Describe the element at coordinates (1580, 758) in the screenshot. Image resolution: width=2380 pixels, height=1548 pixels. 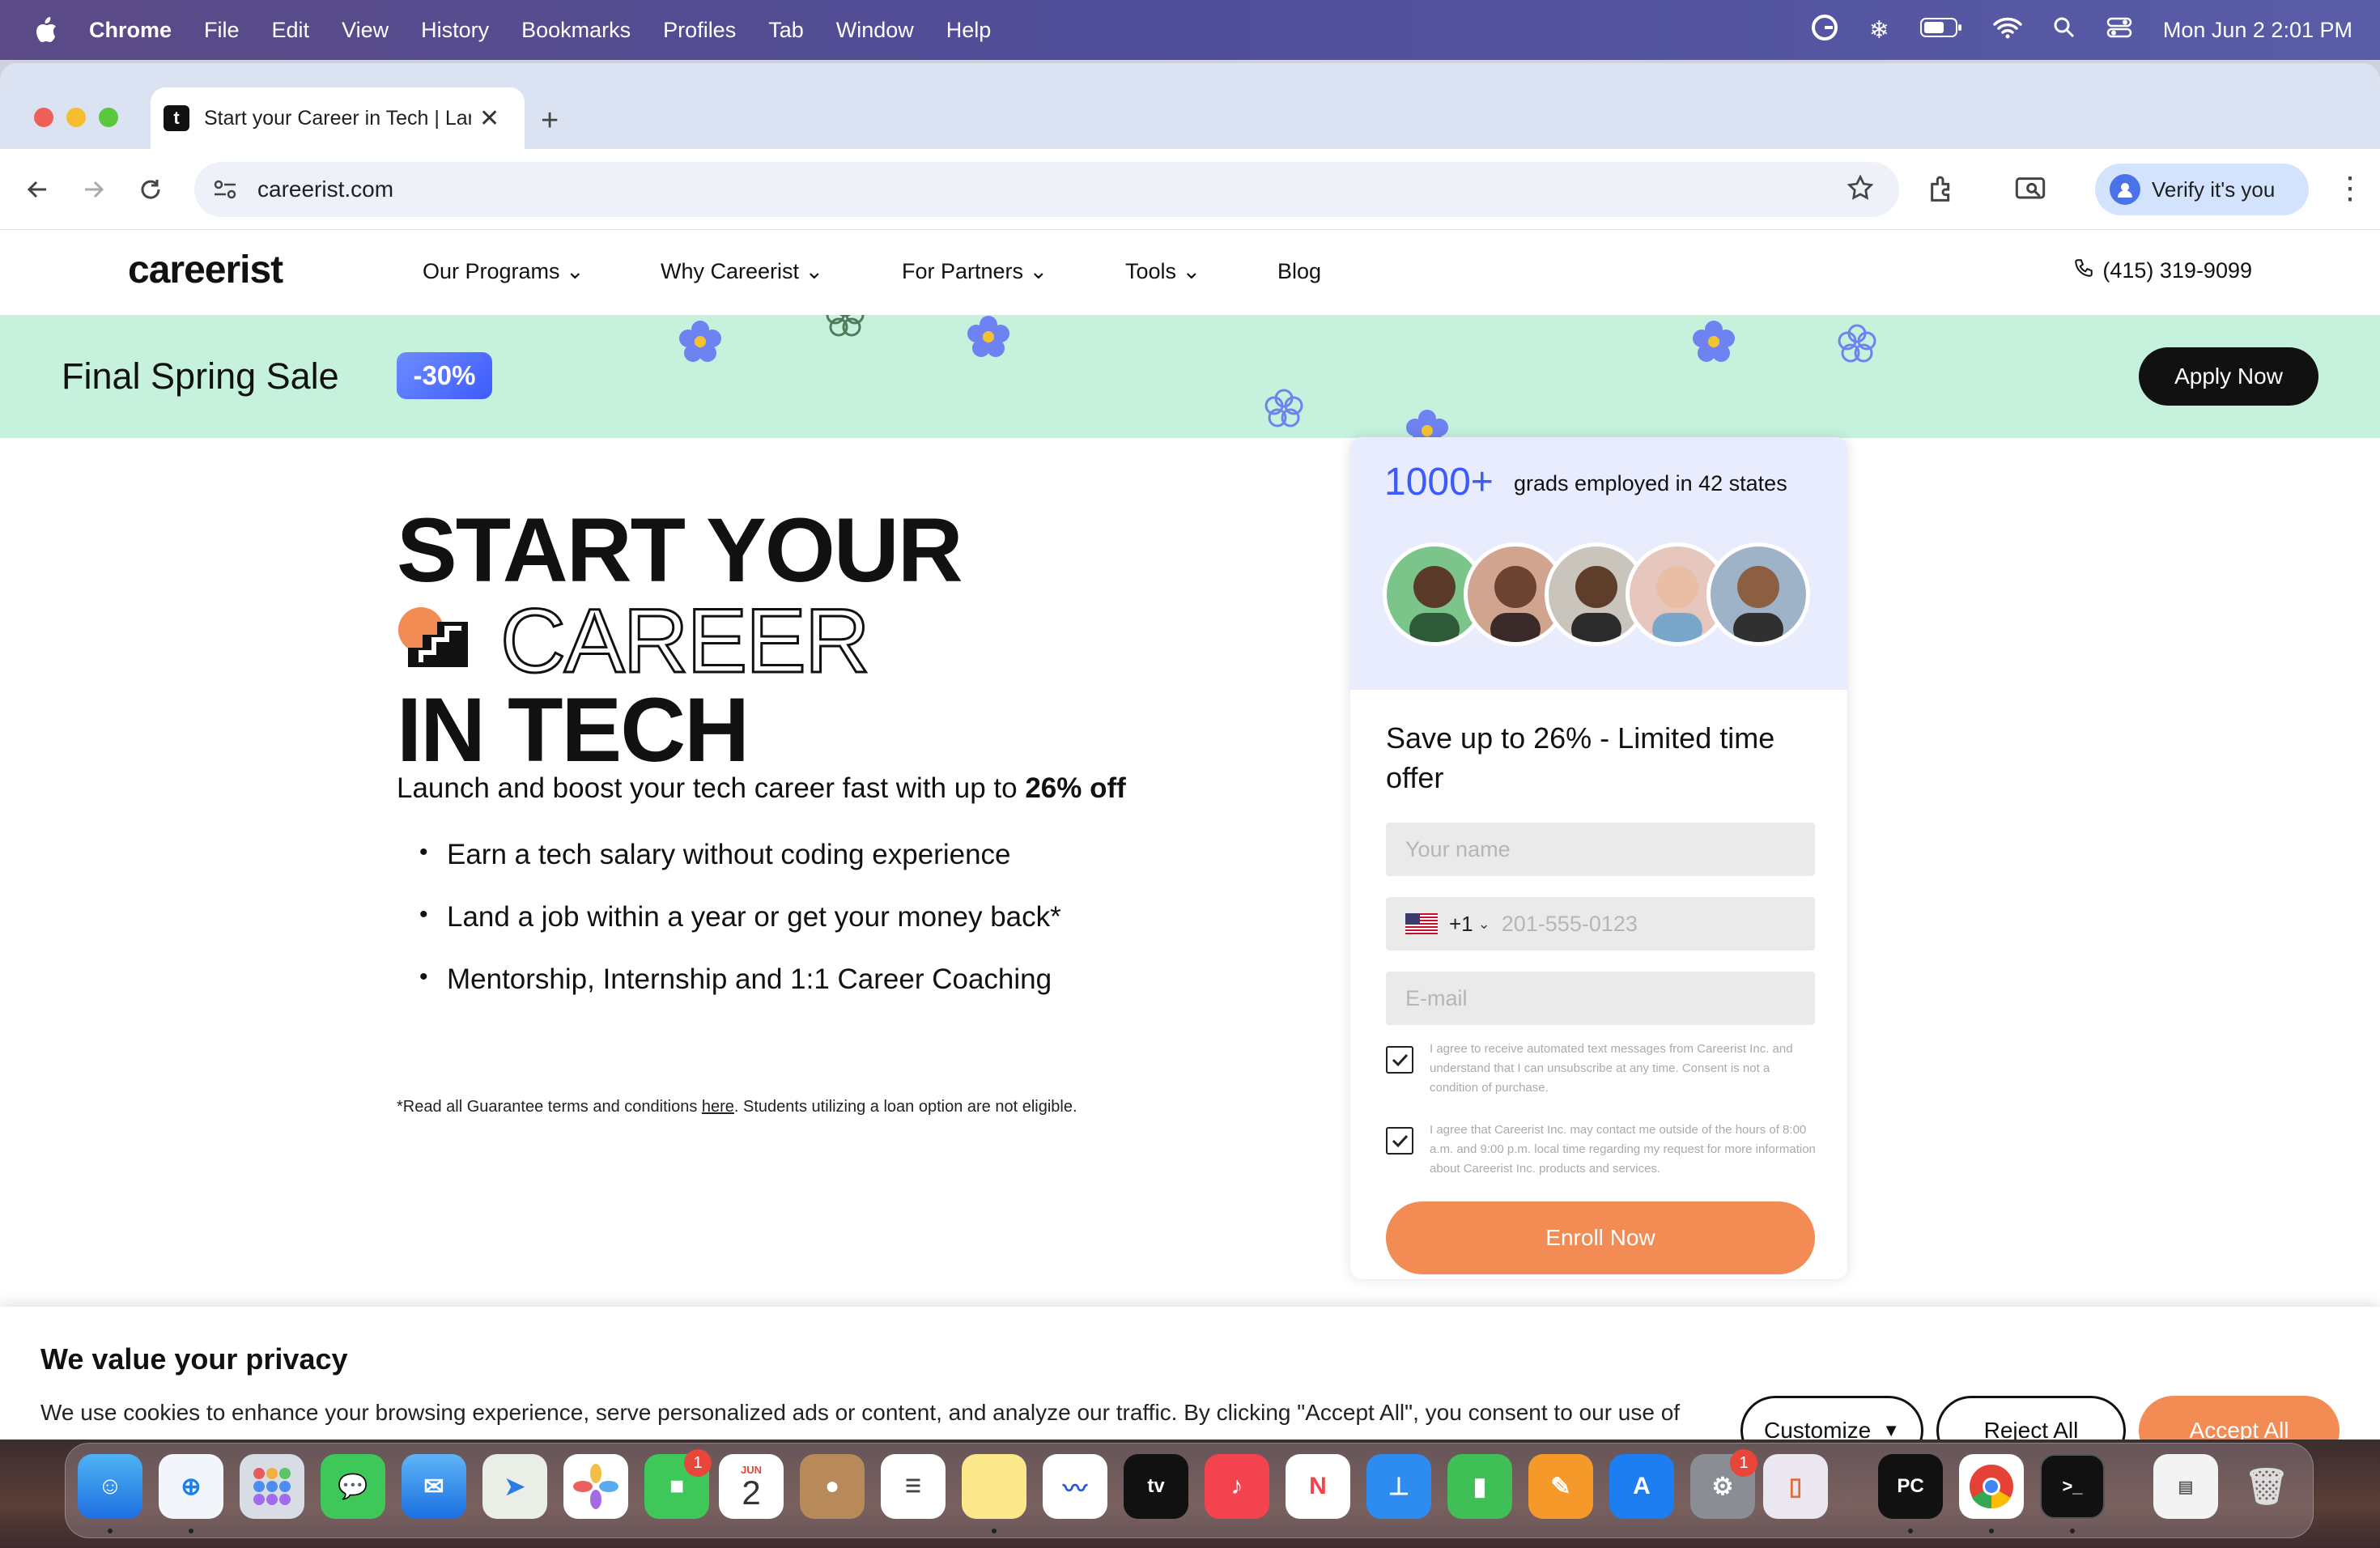
I see `offer-heading: Save up to 26% - Limited time offer` at that location.